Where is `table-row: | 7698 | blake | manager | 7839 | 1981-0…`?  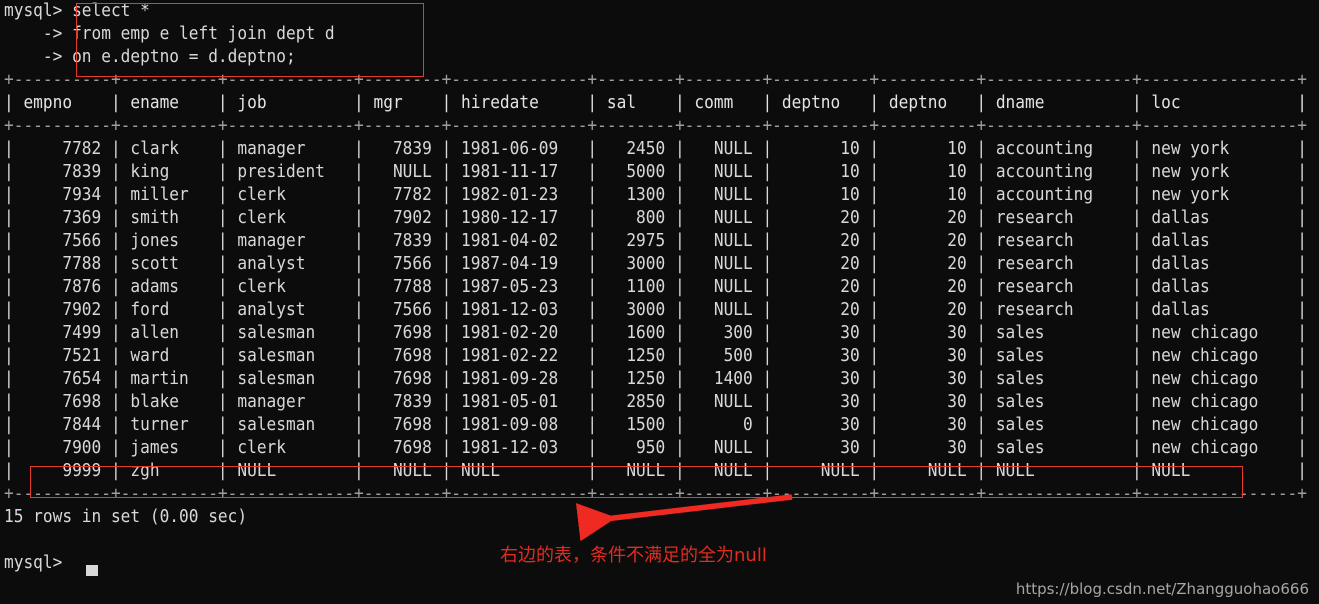 table-row: | 7698 | blake | manager | 7839 | 1981-0… is located at coordinates (655, 402).